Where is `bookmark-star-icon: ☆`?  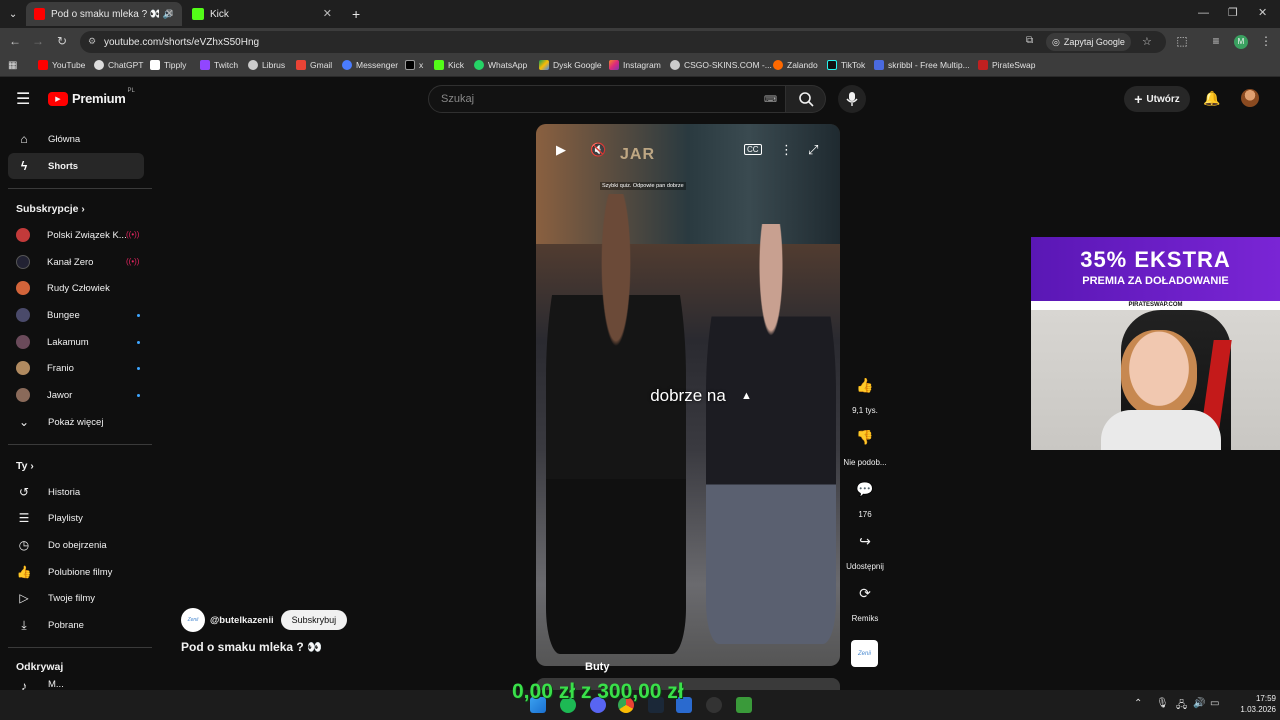
bookmark-star-icon: ☆ is located at coordinates (1147, 41).